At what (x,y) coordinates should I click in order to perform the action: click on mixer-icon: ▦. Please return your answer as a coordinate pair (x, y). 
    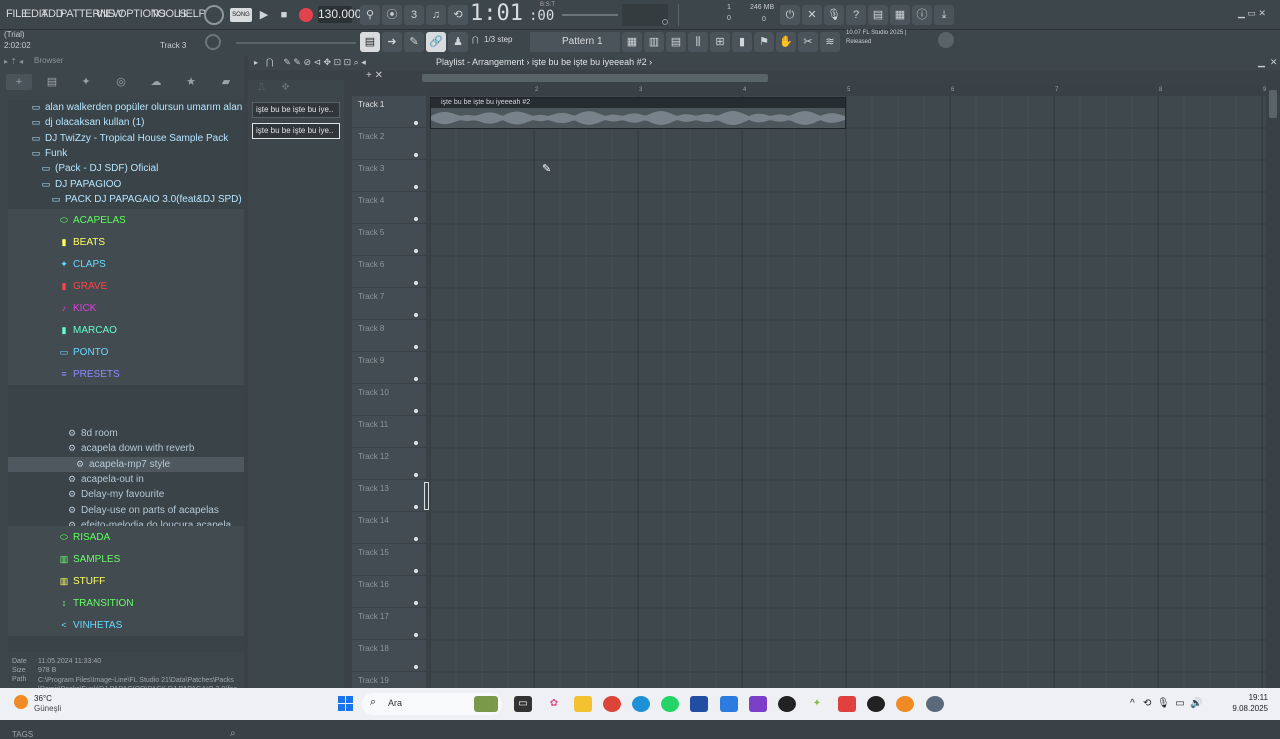
    Looking at the image, I should click on (632, 42).